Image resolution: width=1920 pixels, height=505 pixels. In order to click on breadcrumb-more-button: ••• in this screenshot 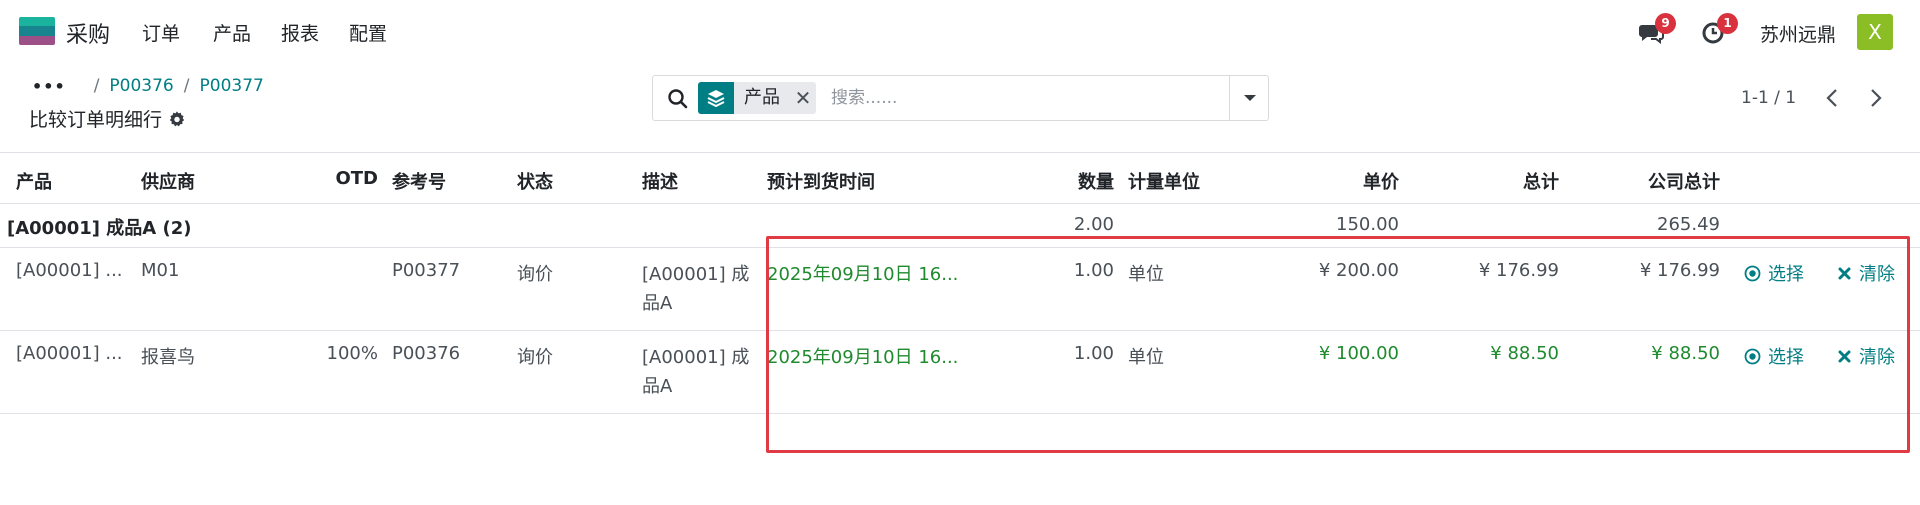, I will do `click(49, 86)`.